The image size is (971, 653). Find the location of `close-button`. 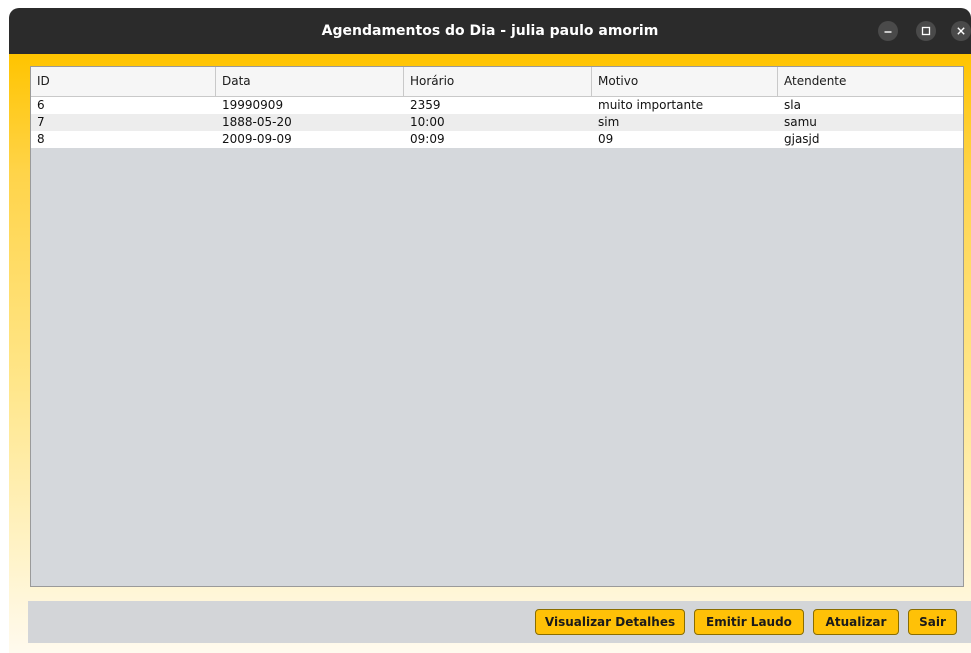

close-button is located at coordinates (961, 31).